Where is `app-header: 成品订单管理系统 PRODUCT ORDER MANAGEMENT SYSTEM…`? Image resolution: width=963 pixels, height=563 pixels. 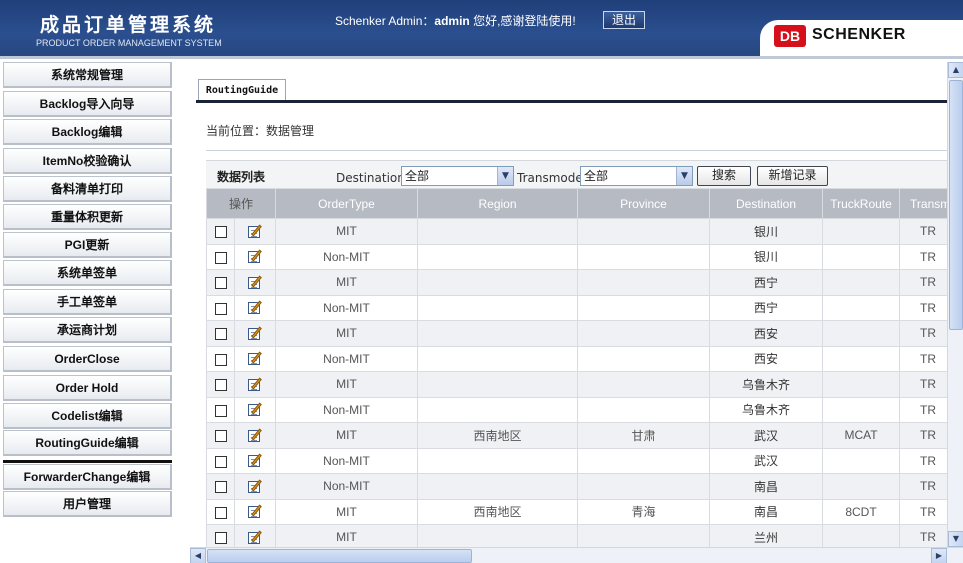 app-header: 成品订单管理系统 PRODUCT ORDER MANAGEMENT SYSTEM… is located at coordinates (481, 28).